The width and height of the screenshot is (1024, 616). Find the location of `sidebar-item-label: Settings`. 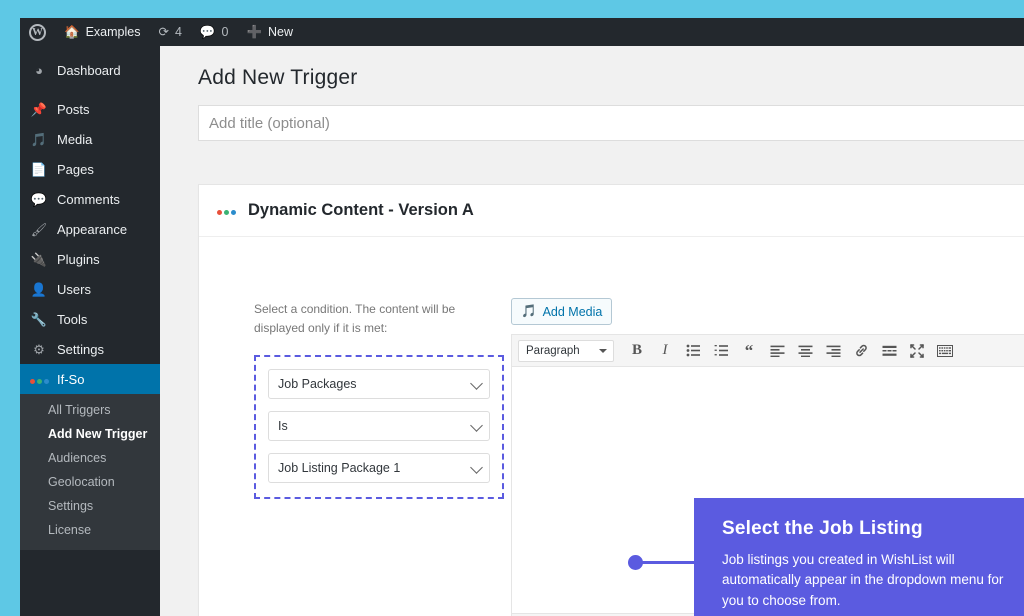

sidebar-item-label: Settings is located at coordinates (80, 349).